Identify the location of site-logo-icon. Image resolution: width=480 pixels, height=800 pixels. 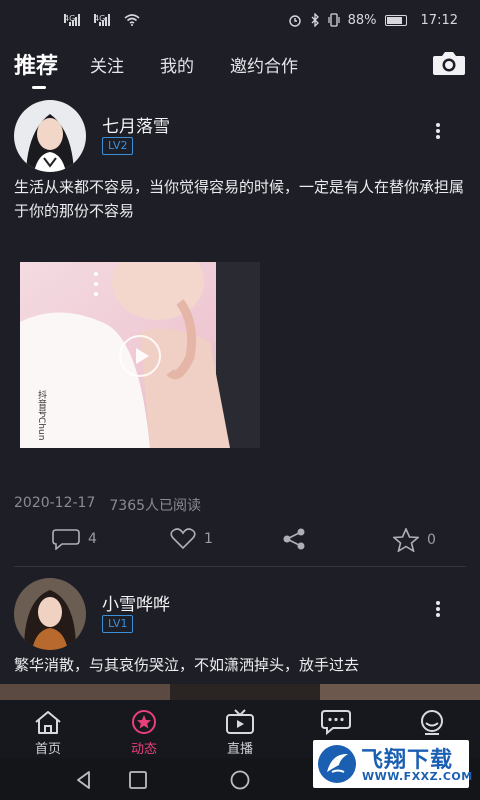
(337, 764).